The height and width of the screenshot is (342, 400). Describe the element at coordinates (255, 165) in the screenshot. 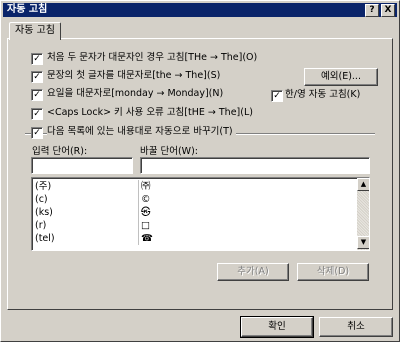

I see `replace-word-field` at that location.